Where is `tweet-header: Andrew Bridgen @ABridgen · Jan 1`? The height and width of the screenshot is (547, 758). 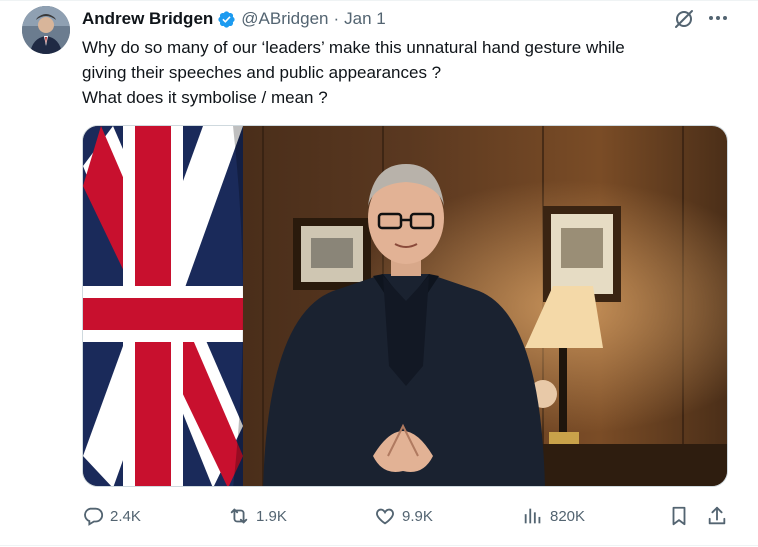
tweet-header: Andrew Bridgen @ABridgen · Jan 1 is located at coordinates (234, 19).